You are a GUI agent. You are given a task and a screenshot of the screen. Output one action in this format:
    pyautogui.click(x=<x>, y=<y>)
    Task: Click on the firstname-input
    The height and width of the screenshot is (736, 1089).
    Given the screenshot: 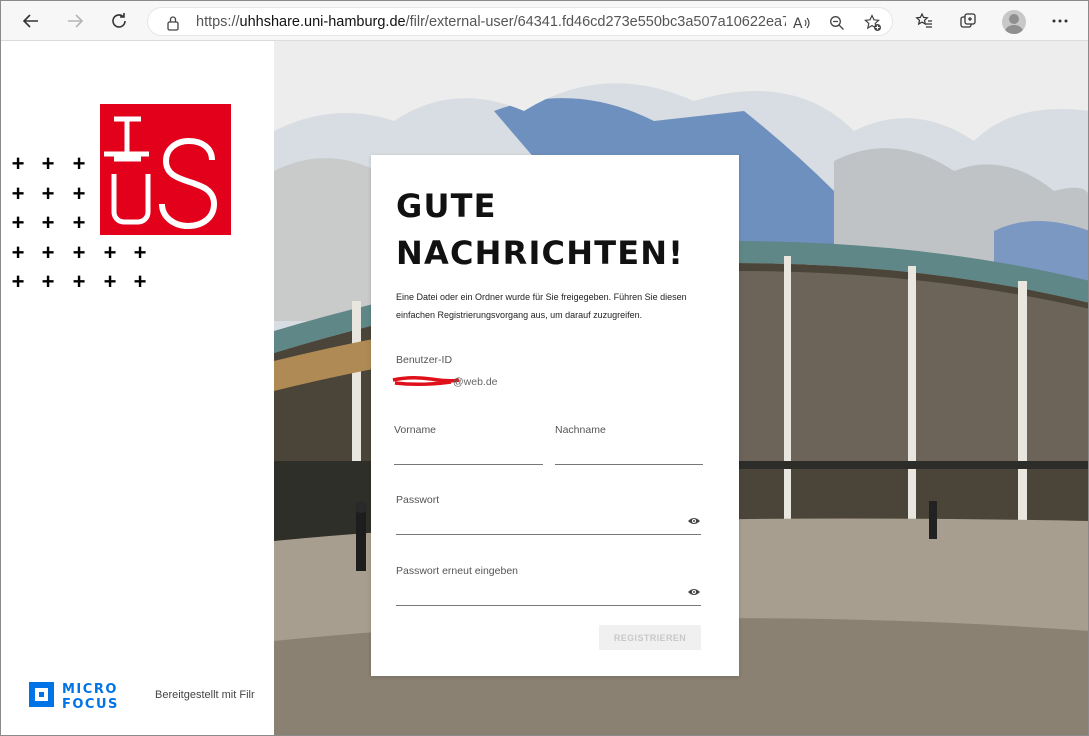 What is the action you would take?
    pyautogui.click(x=468, y=464)
    